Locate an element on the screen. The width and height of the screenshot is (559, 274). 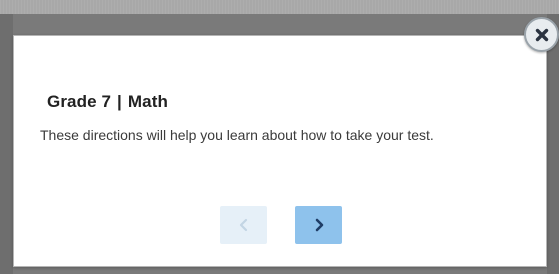
close-button is located at coordinates (541, 34).